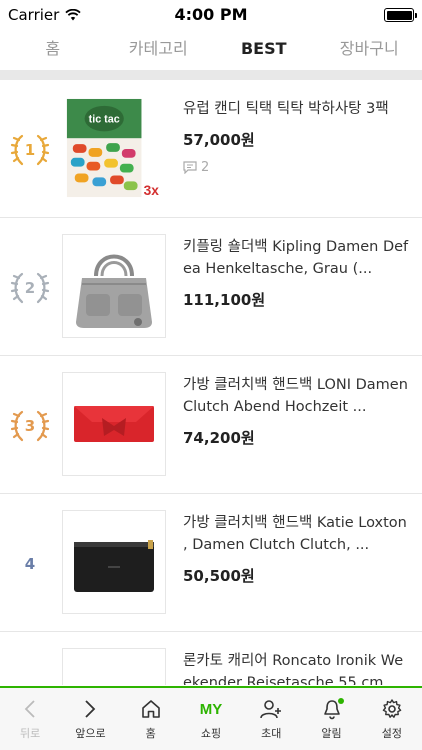 The image size is (422, 750). Describe the element at coordinates (264, 51) in the screenshot. I see `tab-best: BEST` at that location.